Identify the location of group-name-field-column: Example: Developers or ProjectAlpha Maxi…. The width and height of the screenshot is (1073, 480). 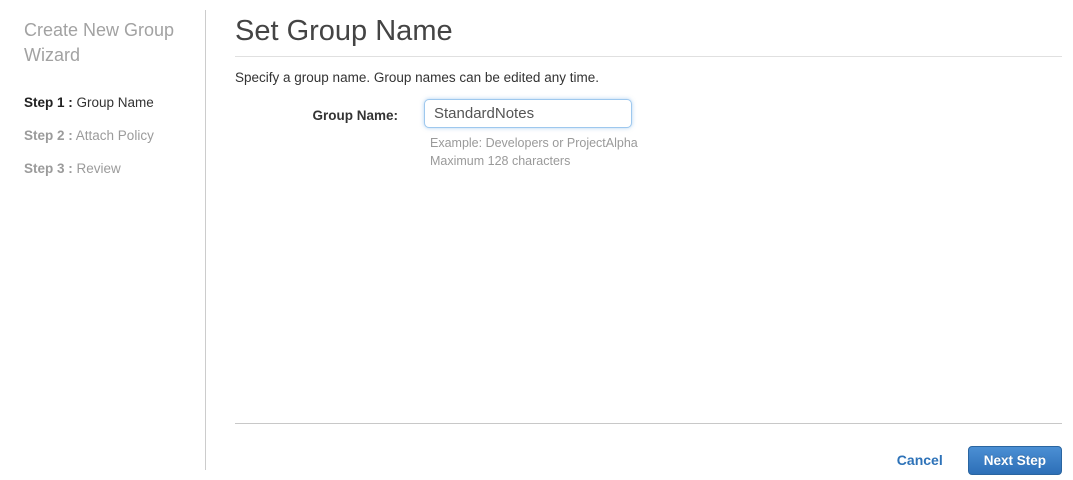
(531, 134).